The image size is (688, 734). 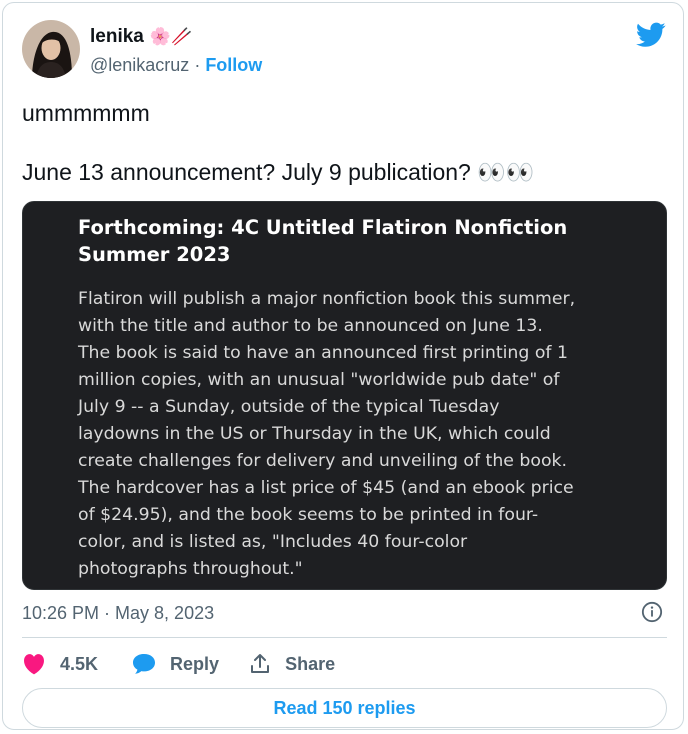 I want to click on author-name-row: lenika 🌸🥢, so click(x=141, y=37).